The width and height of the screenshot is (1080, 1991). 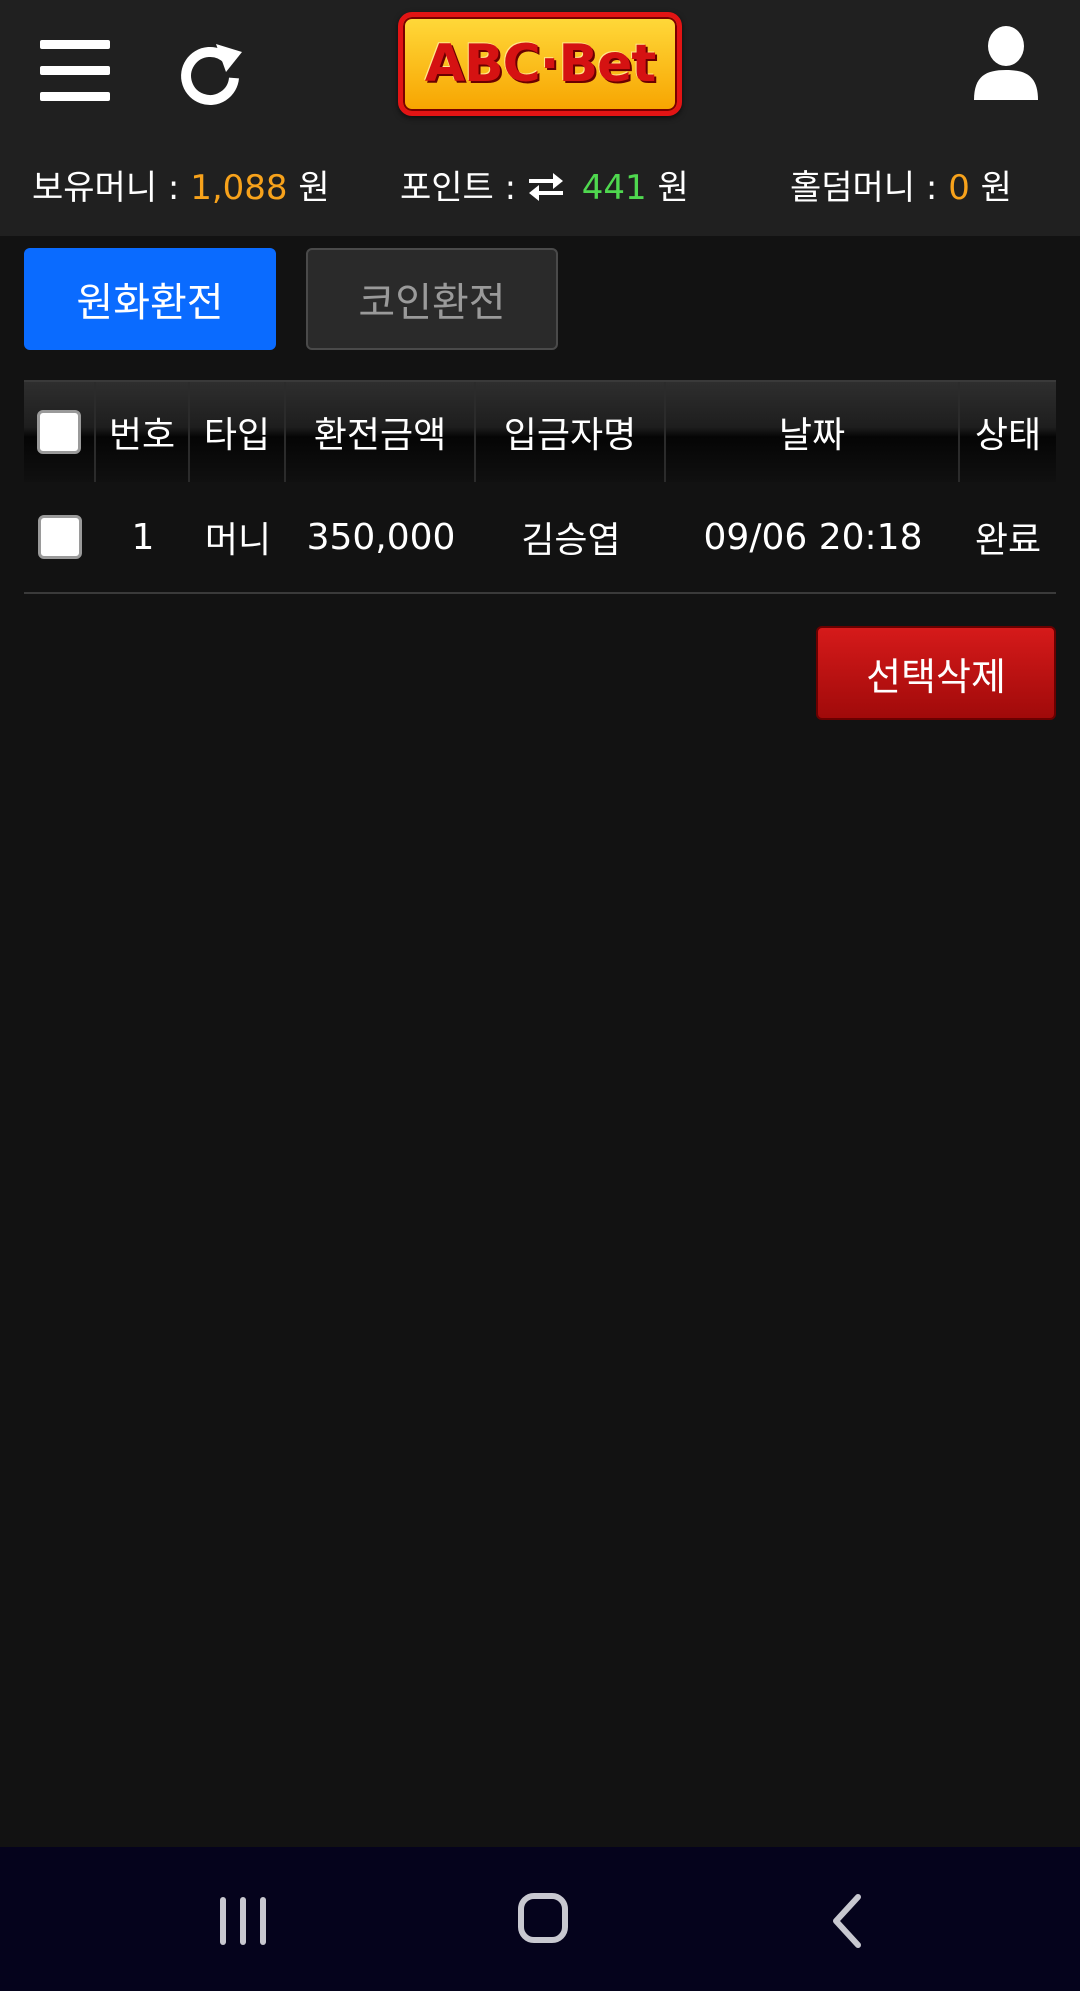 I want to click on table-row: 1 머니 350,000 김승엽 09/06 20:18 완료, so click(x=540, y=538).